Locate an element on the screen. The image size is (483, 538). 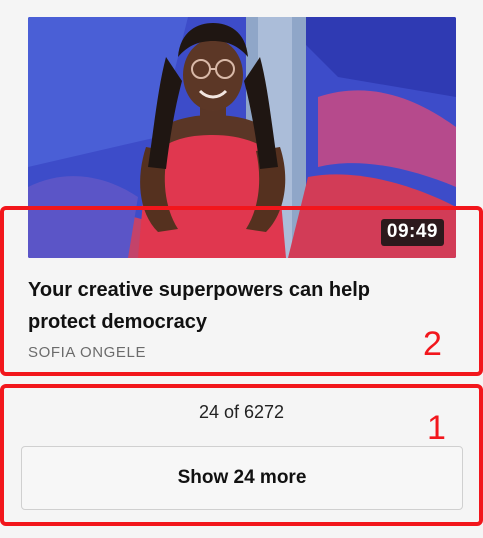
results-count: 24 of 6272 is located at coordinates (241, 412).